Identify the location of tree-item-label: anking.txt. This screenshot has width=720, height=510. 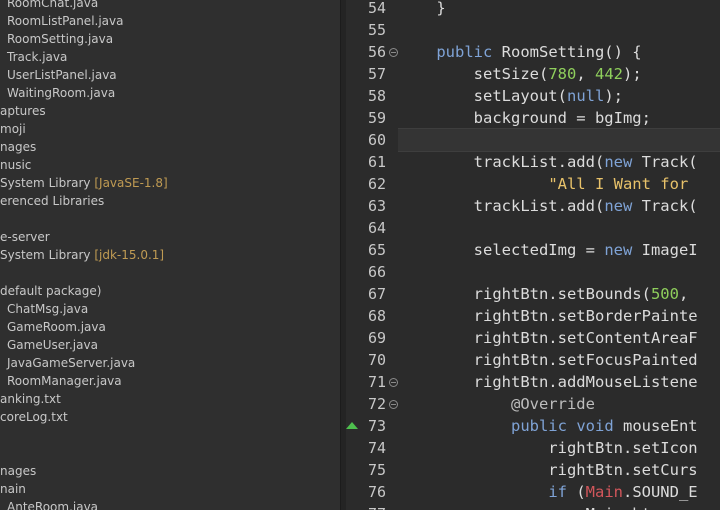
(30, 399).